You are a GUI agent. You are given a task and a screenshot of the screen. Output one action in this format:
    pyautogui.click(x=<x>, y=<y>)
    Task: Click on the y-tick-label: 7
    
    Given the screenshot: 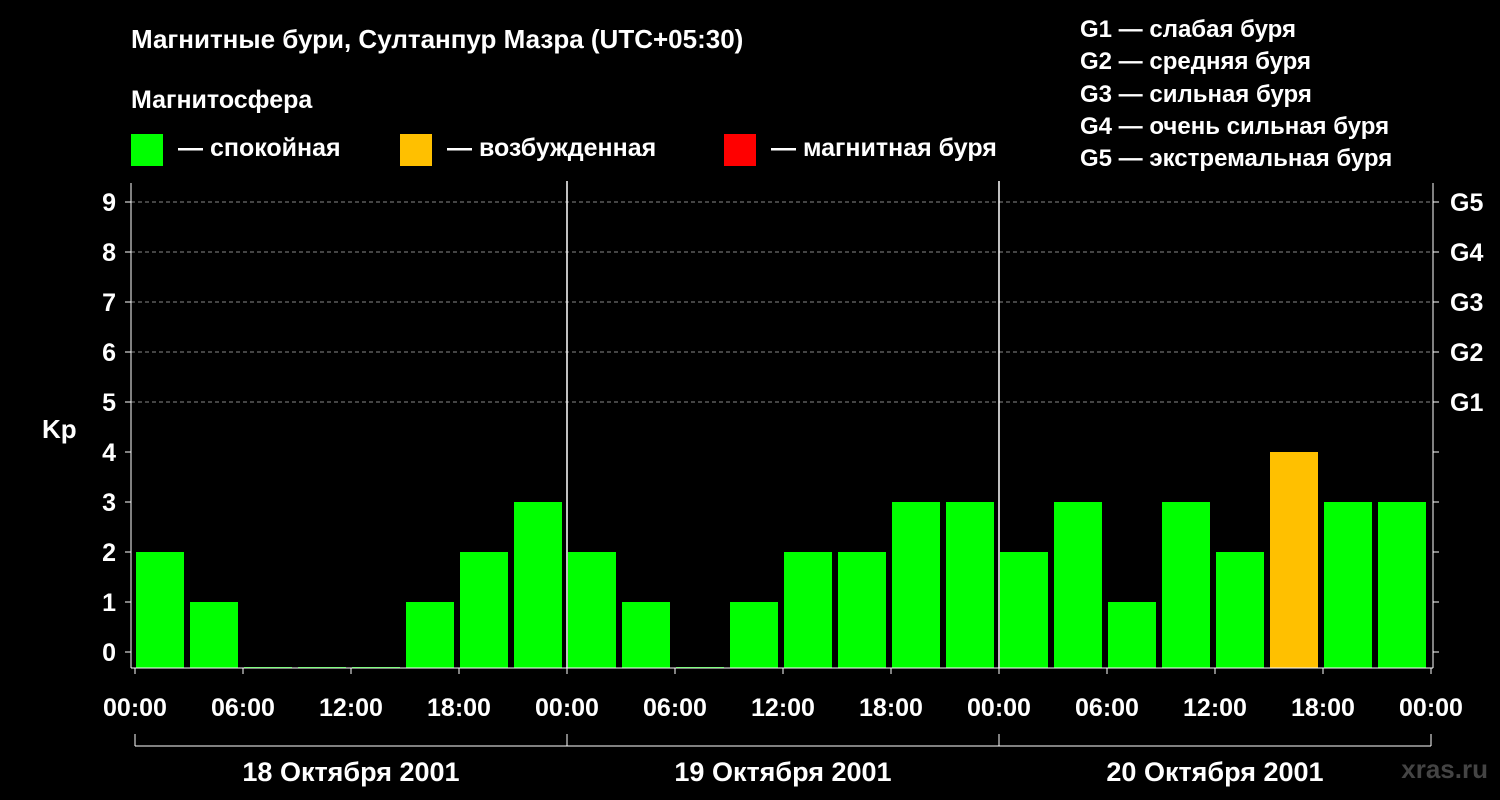 What is the action you would take?
    pyautogui.click(x=109, y=303)
    